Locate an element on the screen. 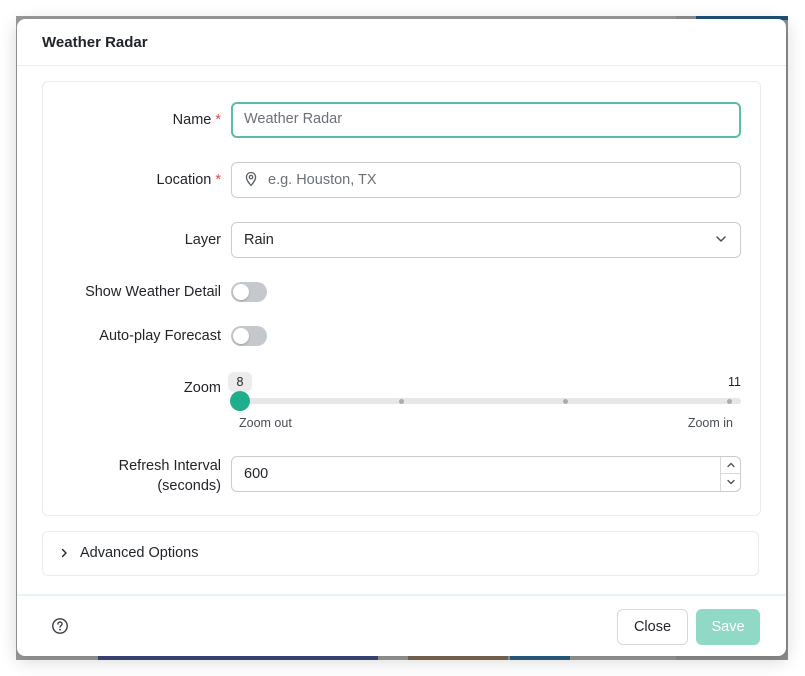 The height and width of the screenshot is (676, 805). chevron-up-icon is located at coordinates (730, 465).